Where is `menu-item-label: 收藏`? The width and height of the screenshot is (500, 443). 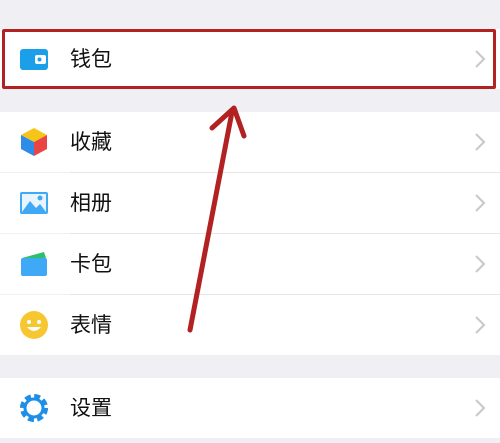 menu-item-label: 收藏 is located at coordinates (91, 142).